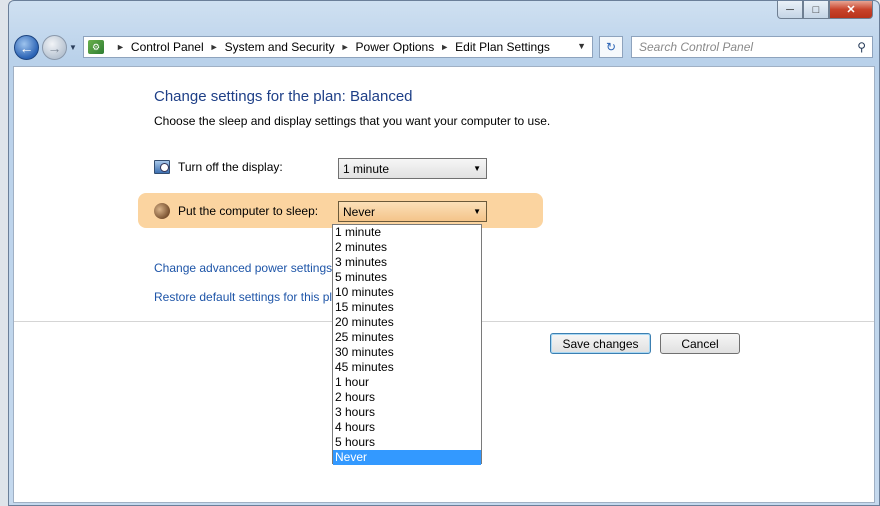  What do you see at coordinates (696, 47) in the screenshot?
I see `search-placeholder: Search Control Panel` at bounding box center [696, 47].